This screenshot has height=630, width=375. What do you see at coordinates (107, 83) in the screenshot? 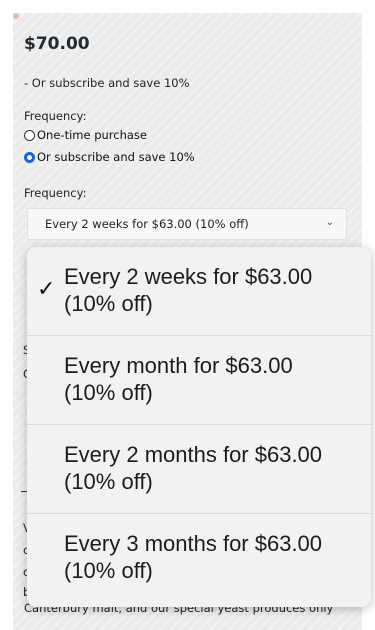
I see `subscribe-note: - Or subscribe and save 10%` at bounding box center [107, 83].